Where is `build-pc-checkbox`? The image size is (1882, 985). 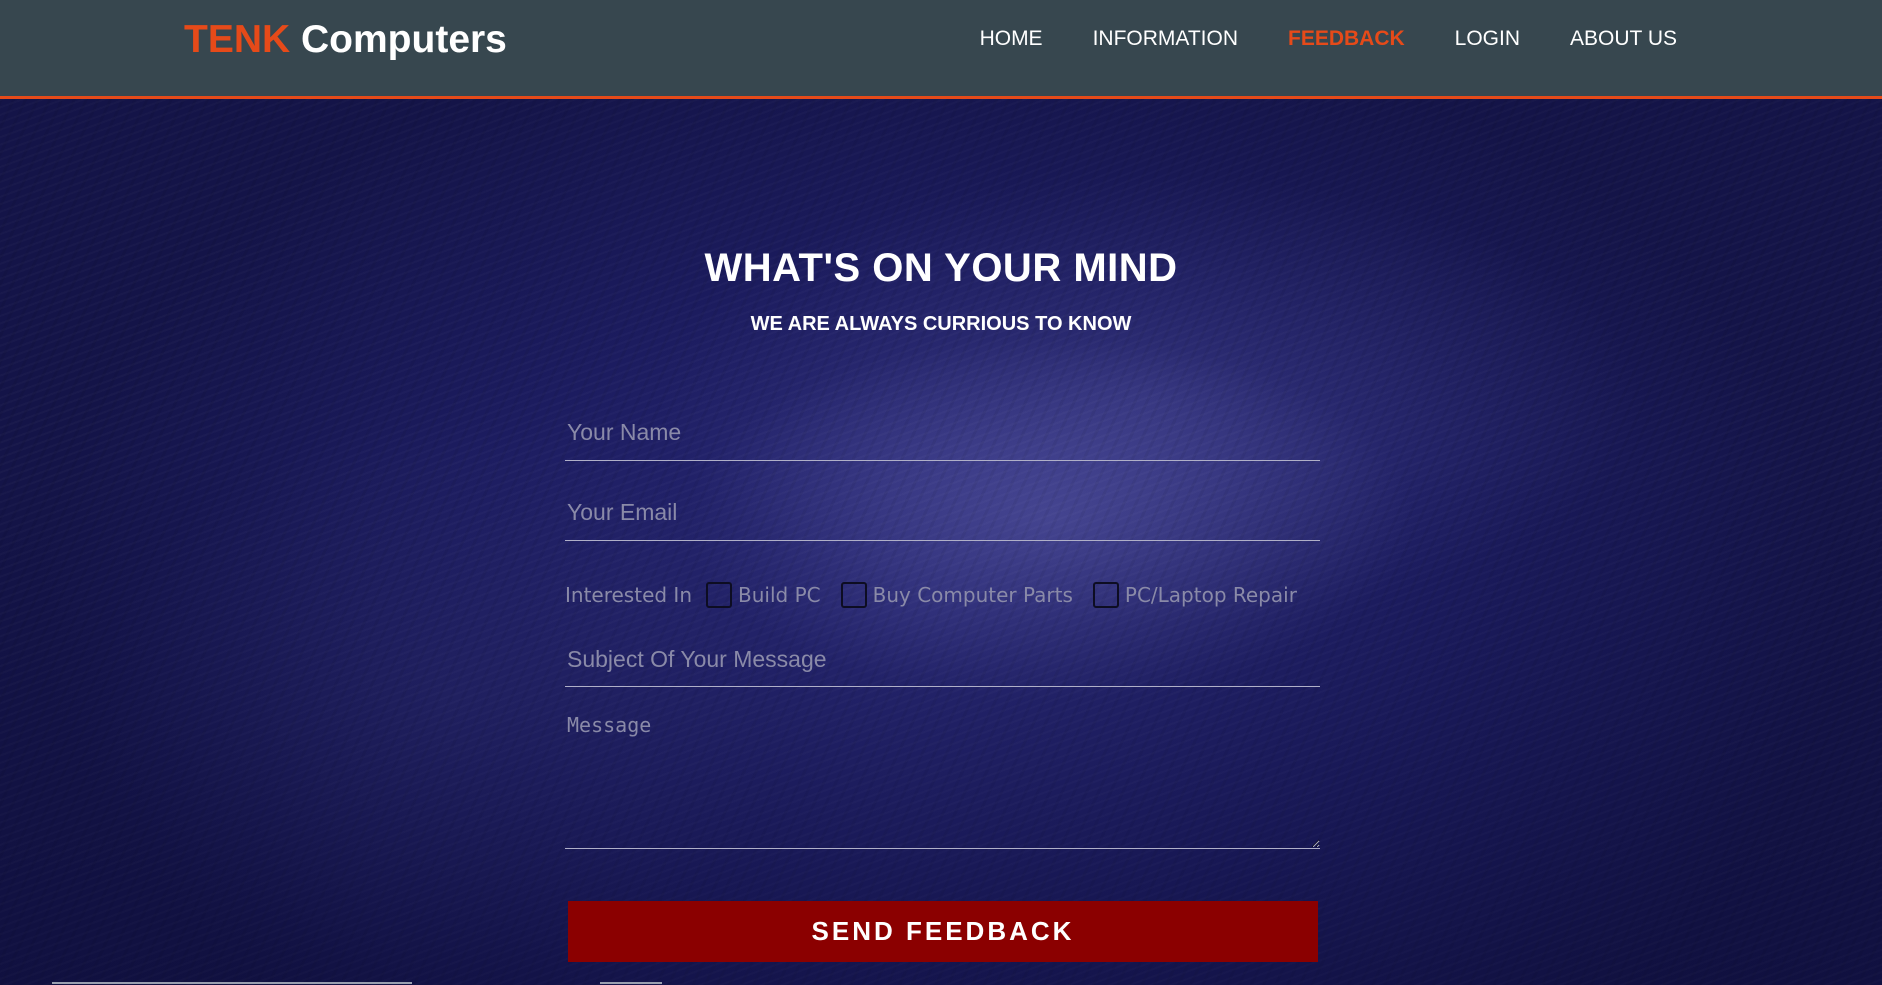
build-pc-checkbox is located at coordinates (719, 595).